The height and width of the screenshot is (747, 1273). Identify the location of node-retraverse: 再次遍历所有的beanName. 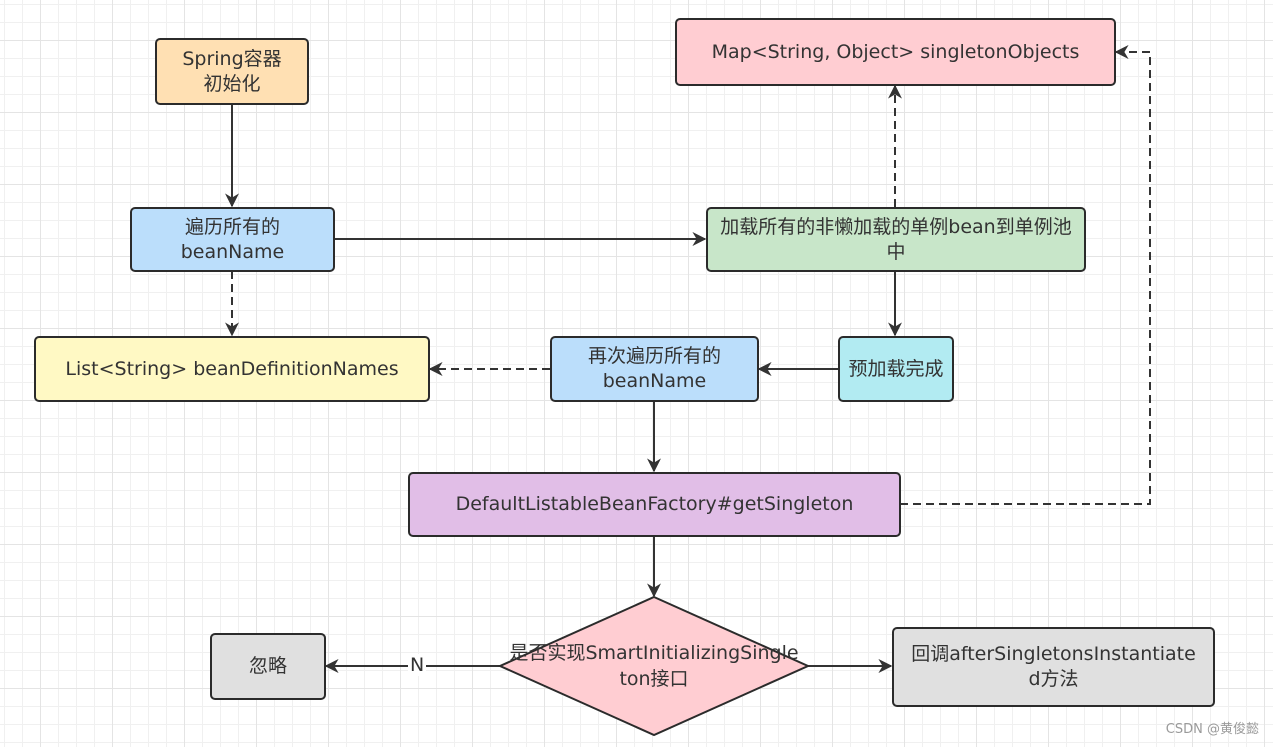
(654, 369).